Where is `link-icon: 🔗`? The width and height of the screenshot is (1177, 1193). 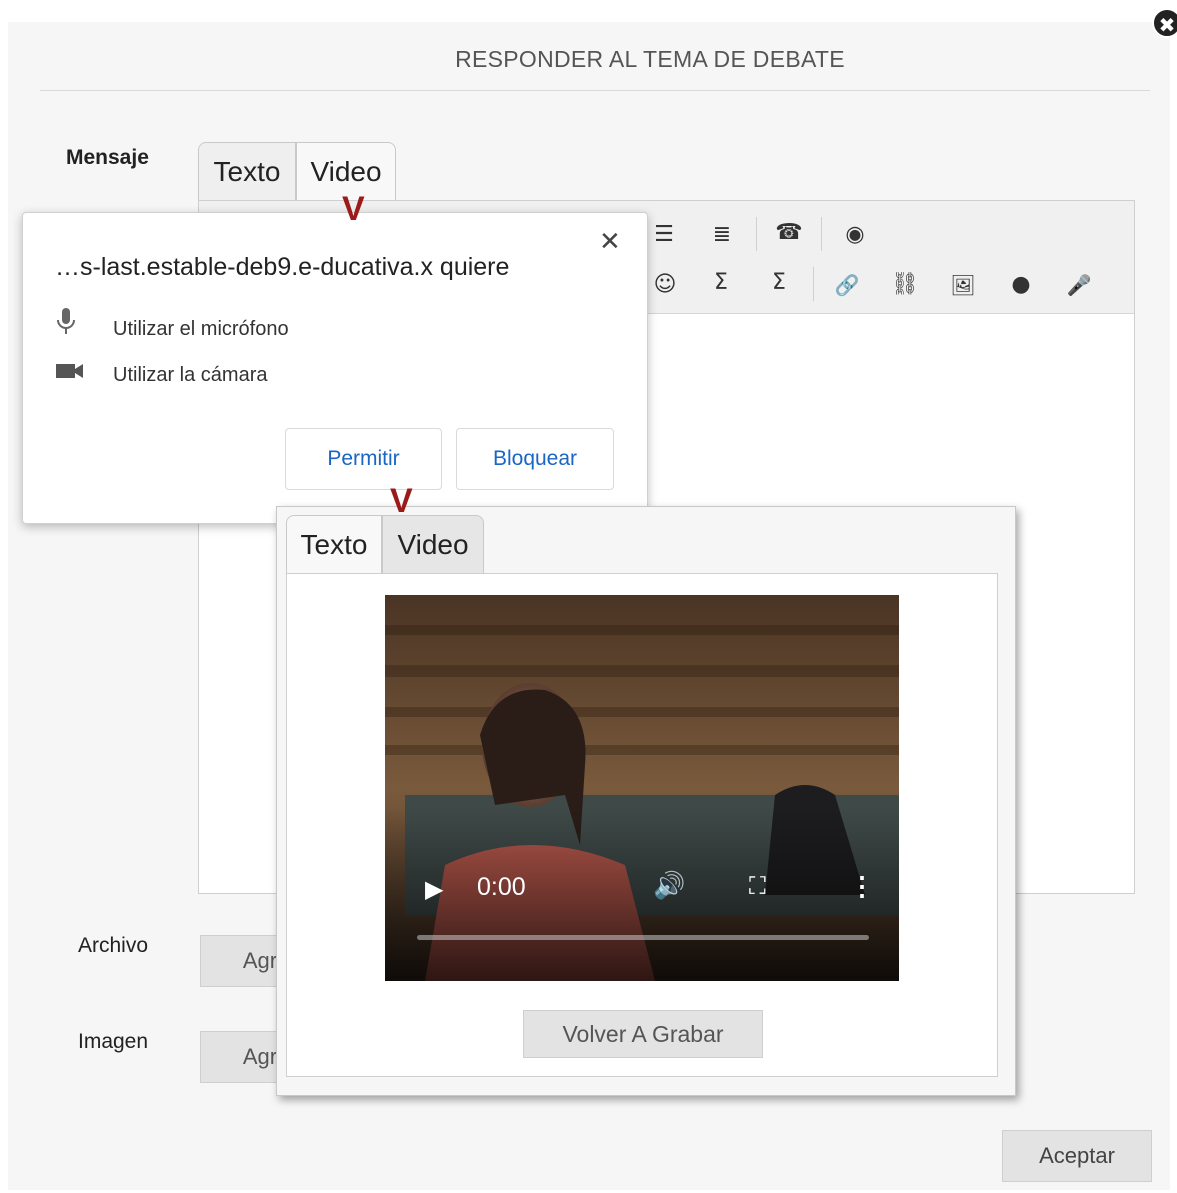 link-icon: 🔗 is located at coordinates (847, 285).